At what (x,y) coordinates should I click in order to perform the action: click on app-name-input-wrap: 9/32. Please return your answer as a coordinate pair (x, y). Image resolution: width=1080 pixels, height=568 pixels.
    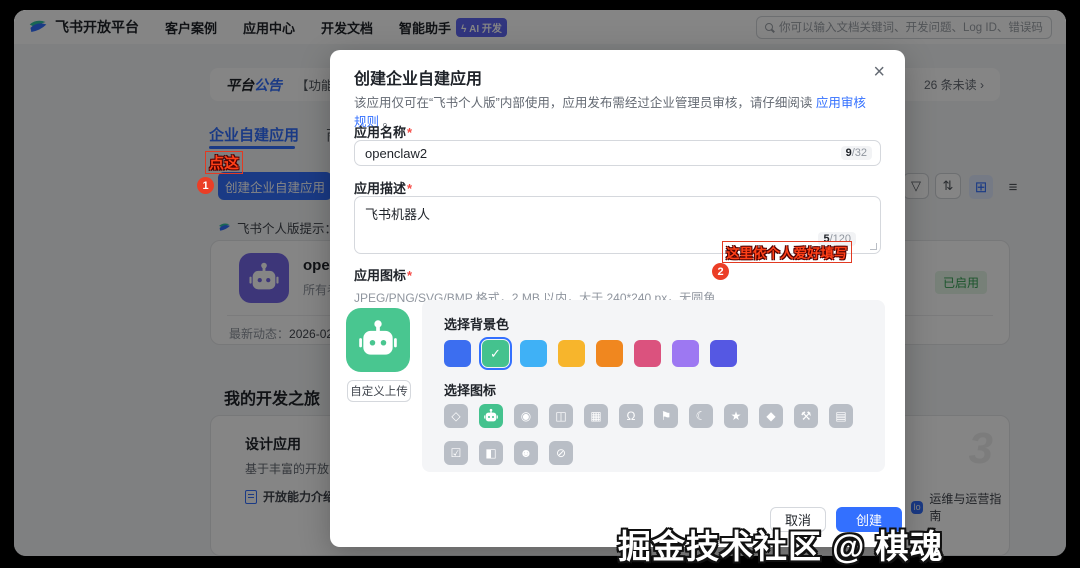
    Looking at the image, I should click on (617, 153).